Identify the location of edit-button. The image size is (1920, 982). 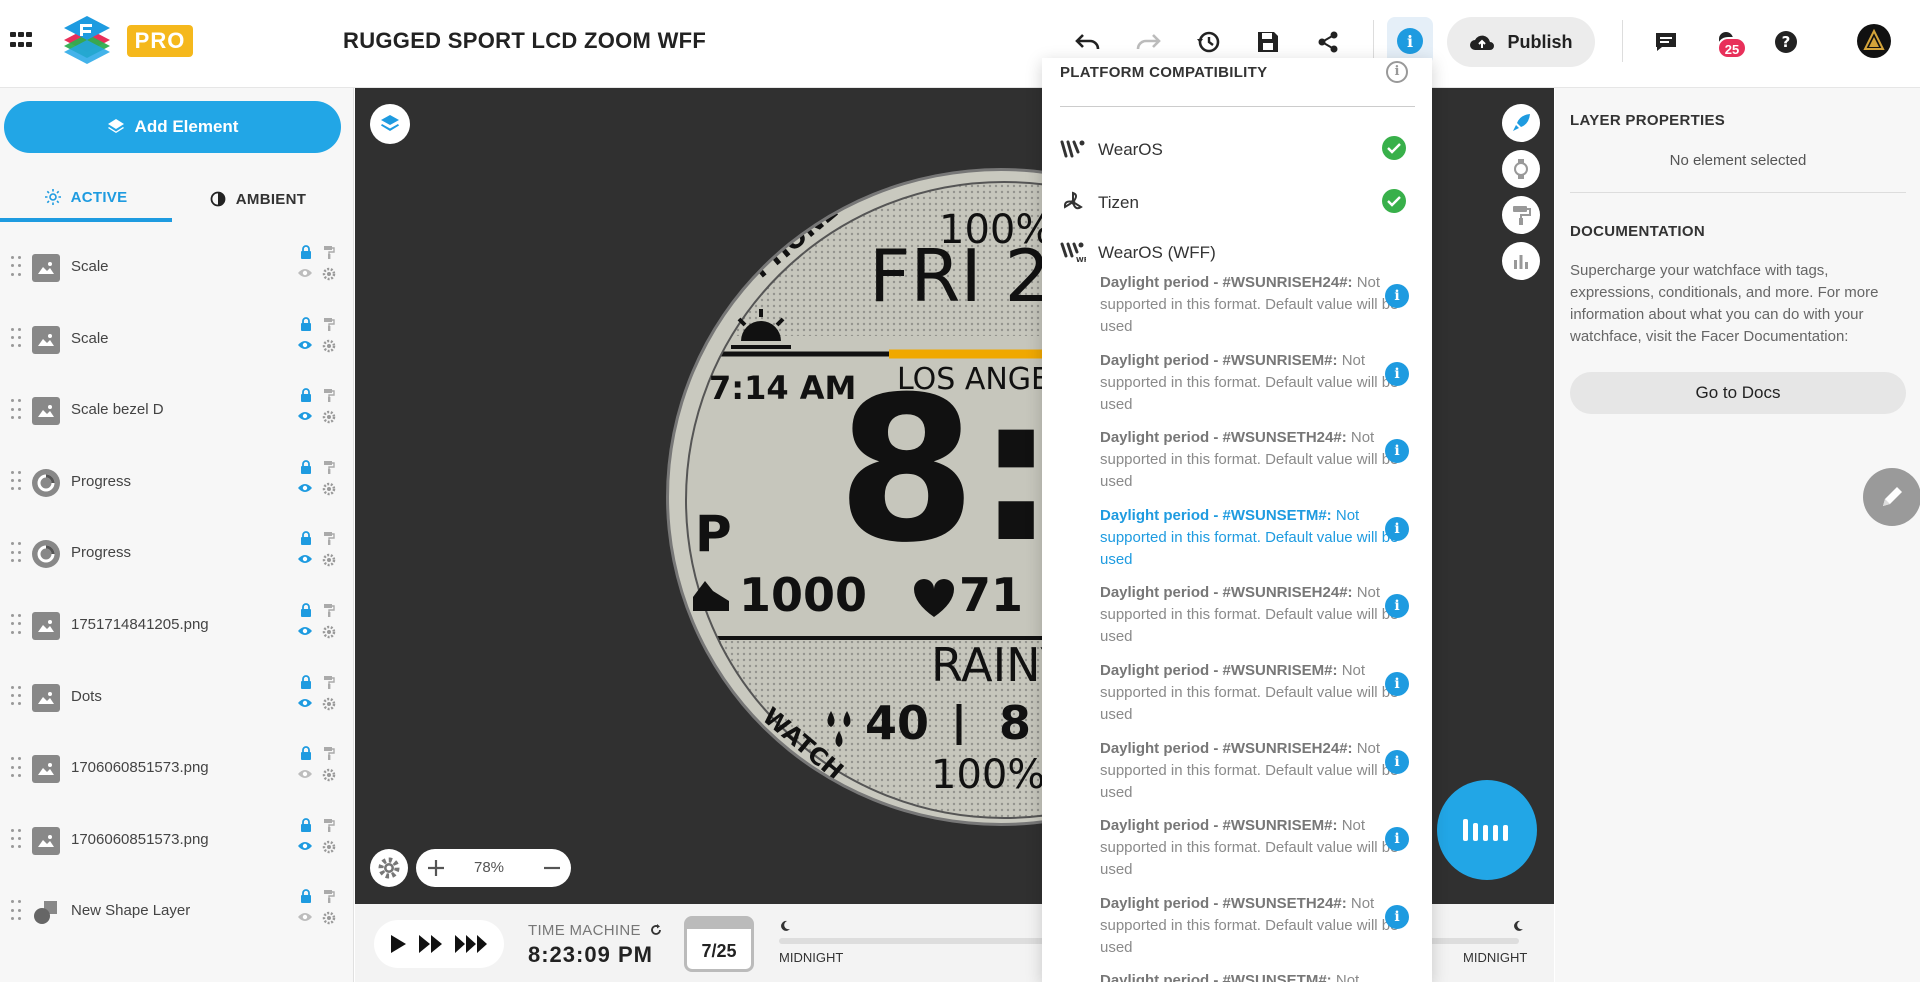
(1891, 497).